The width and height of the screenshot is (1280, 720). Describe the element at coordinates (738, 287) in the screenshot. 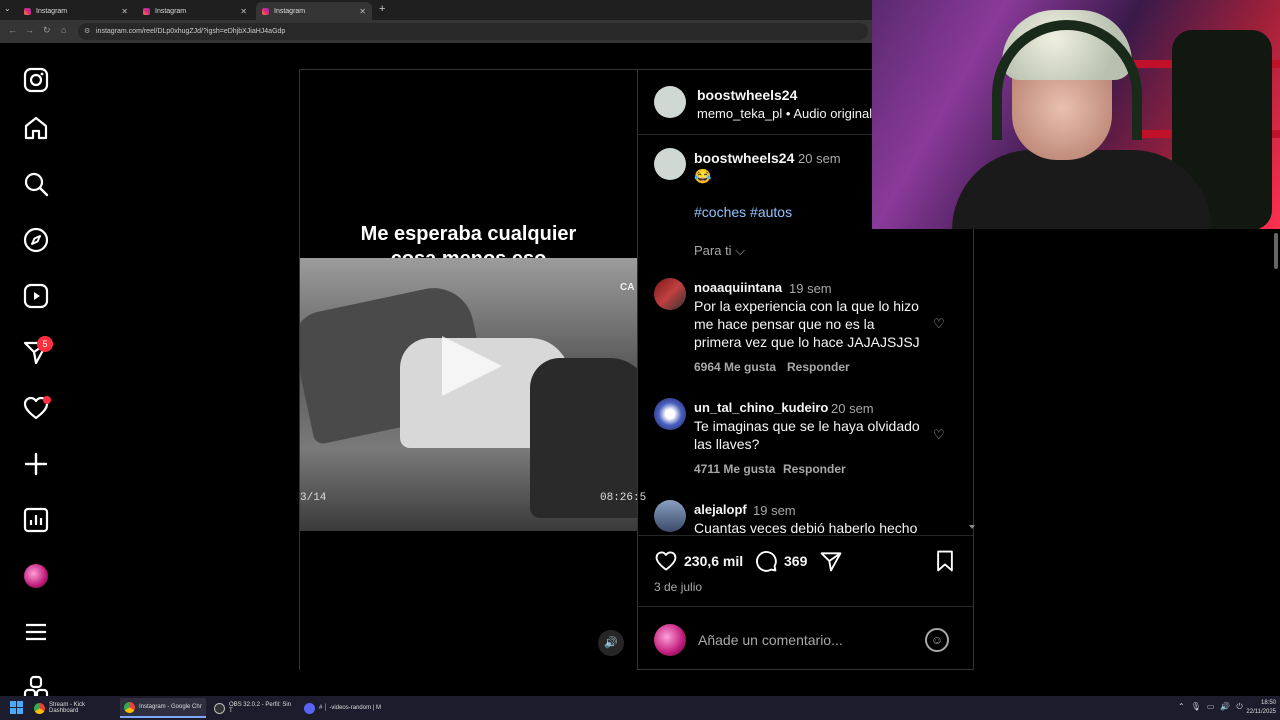

I see `comment-username: noaaquiintana` at that location.